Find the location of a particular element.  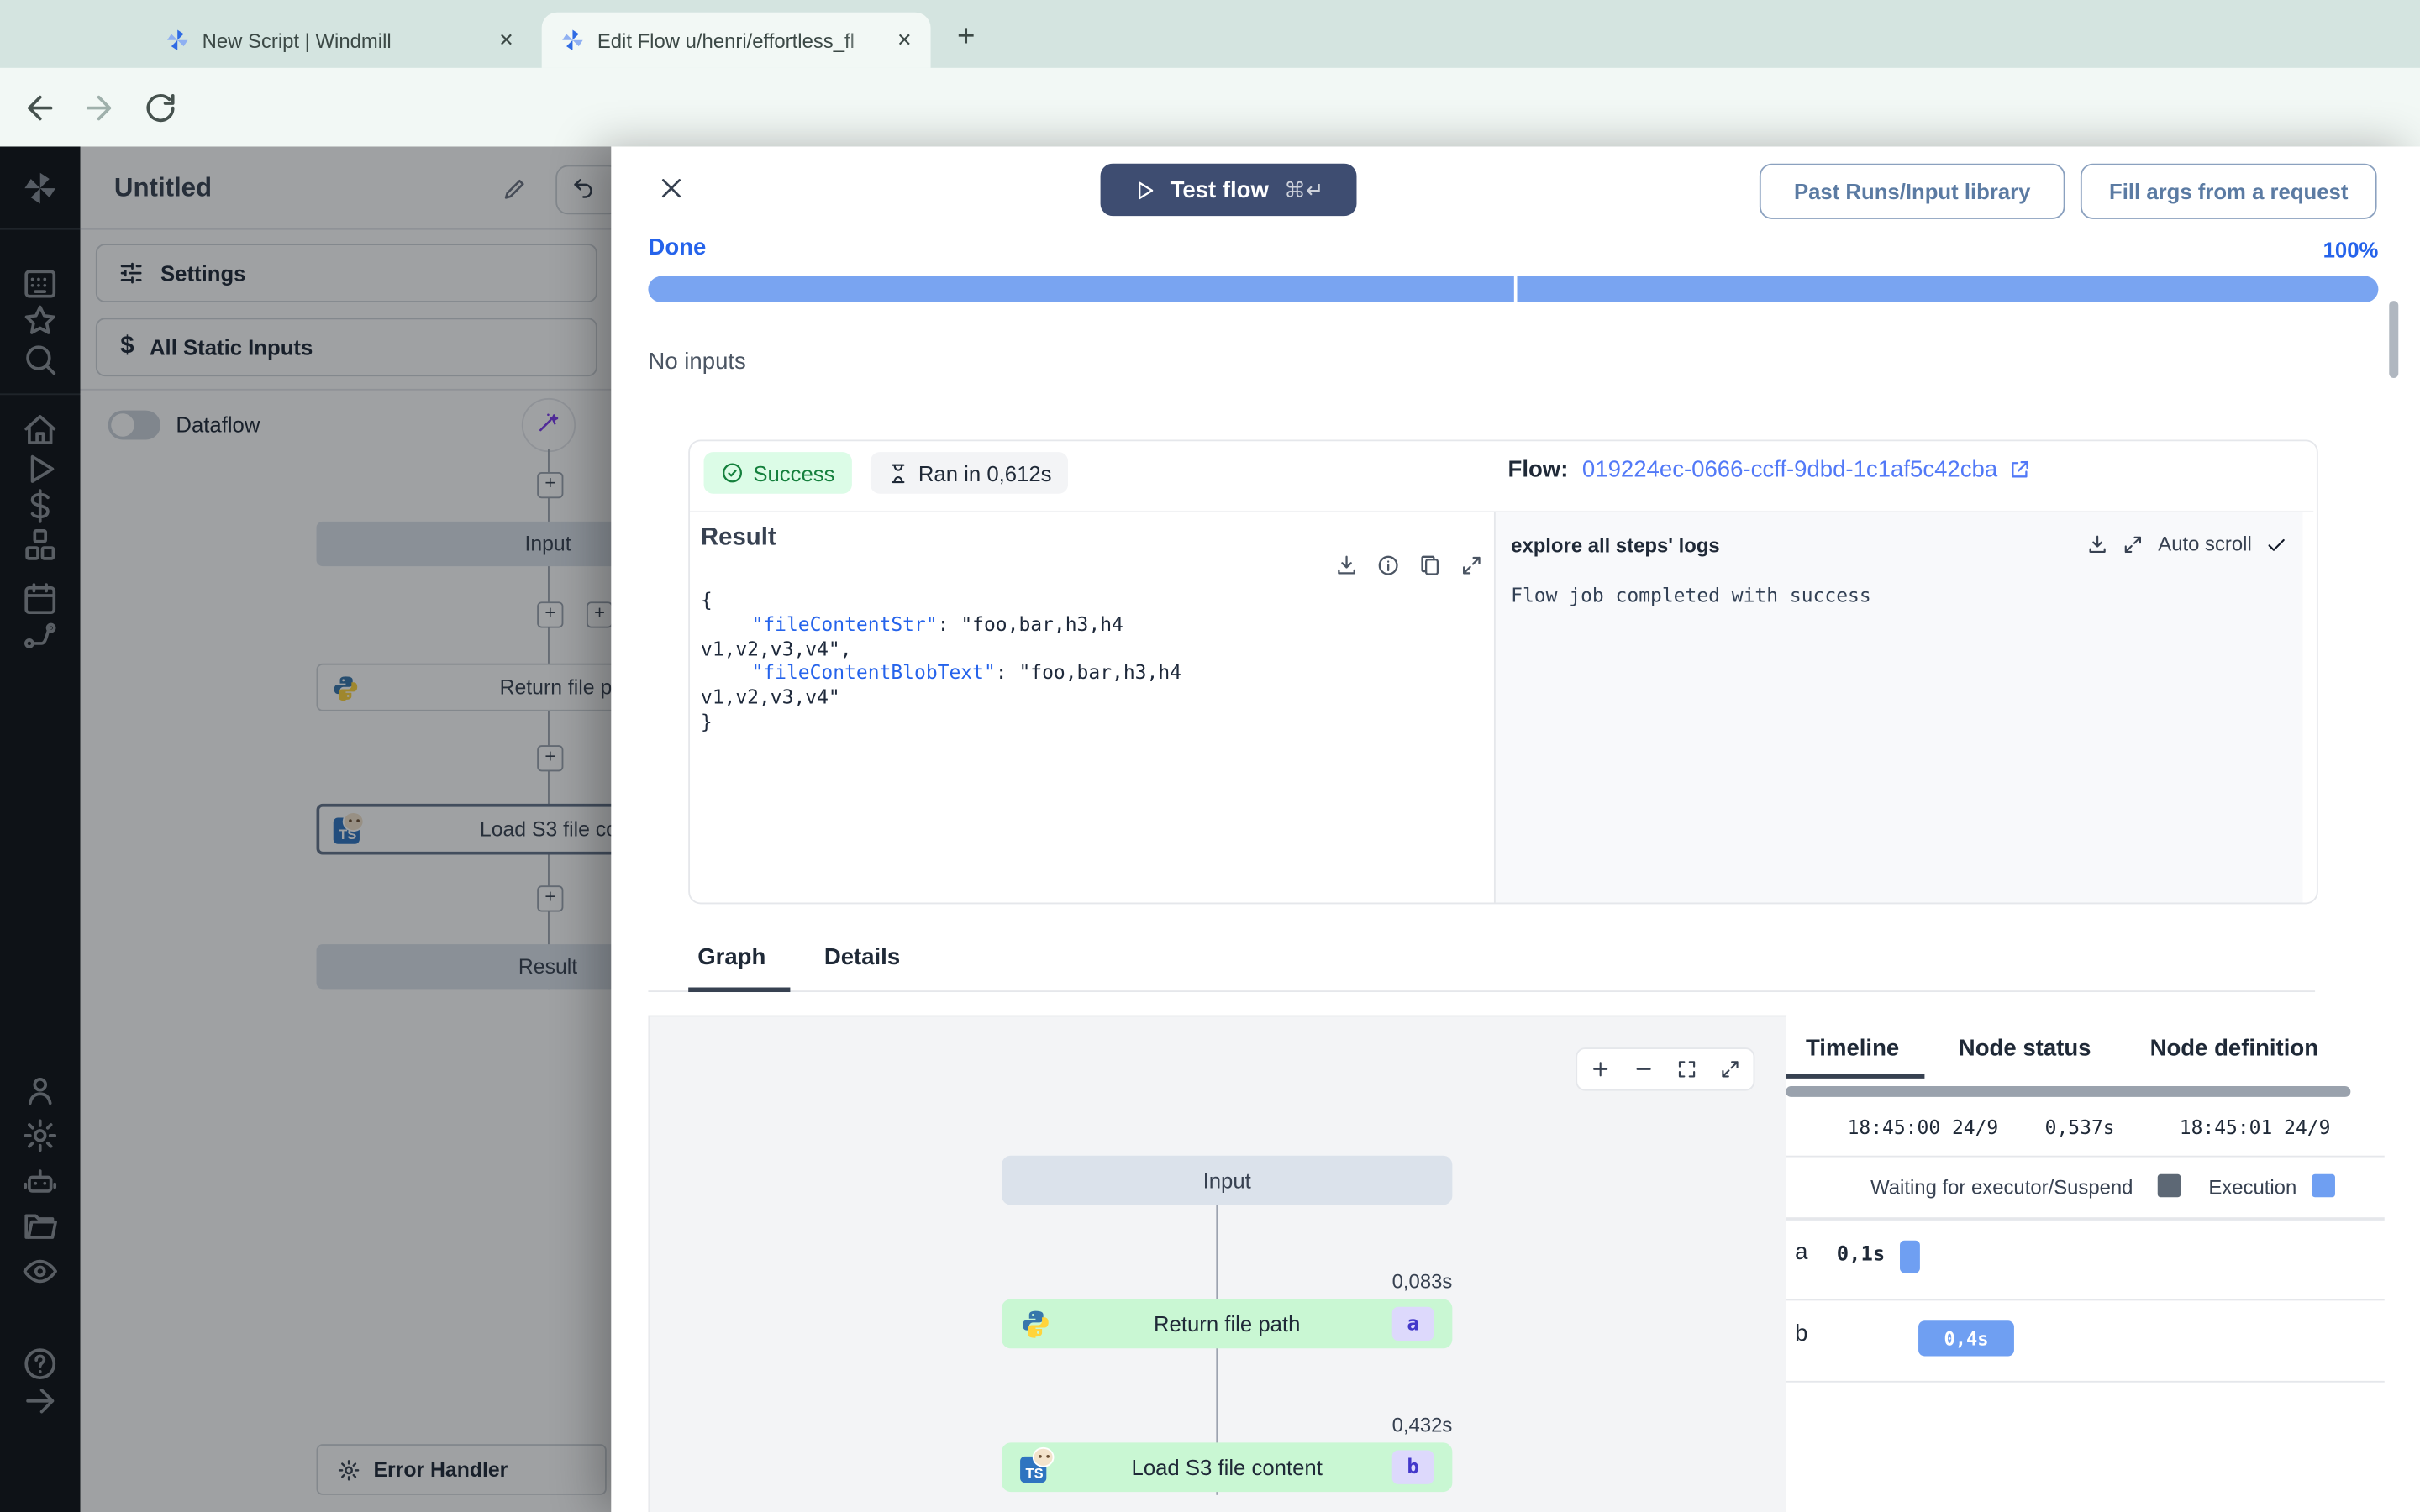

status-badge-label: Success is located at coordinates (794, 473).